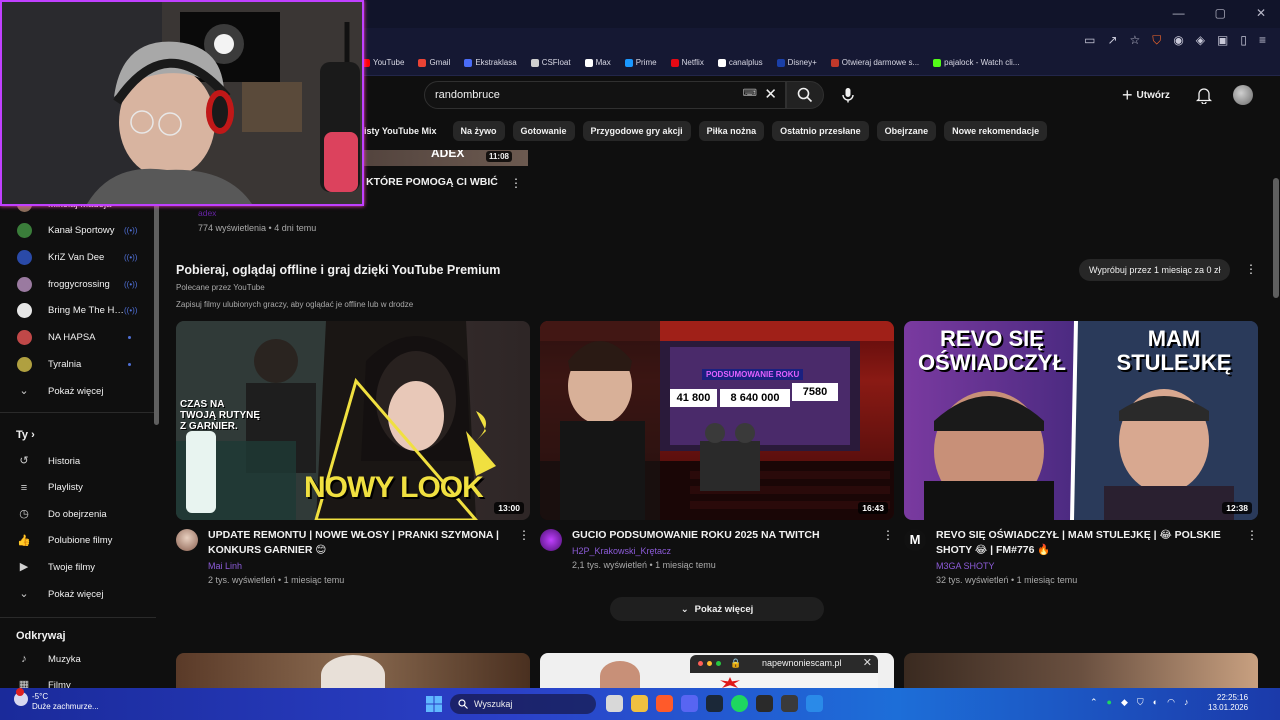 The height and width of the screenshot is (720, 1280). What do you see at coordinates (478, 131) in the screenshot?
I see `filter-chip: Na żywo` at bounding box center [478, 131].